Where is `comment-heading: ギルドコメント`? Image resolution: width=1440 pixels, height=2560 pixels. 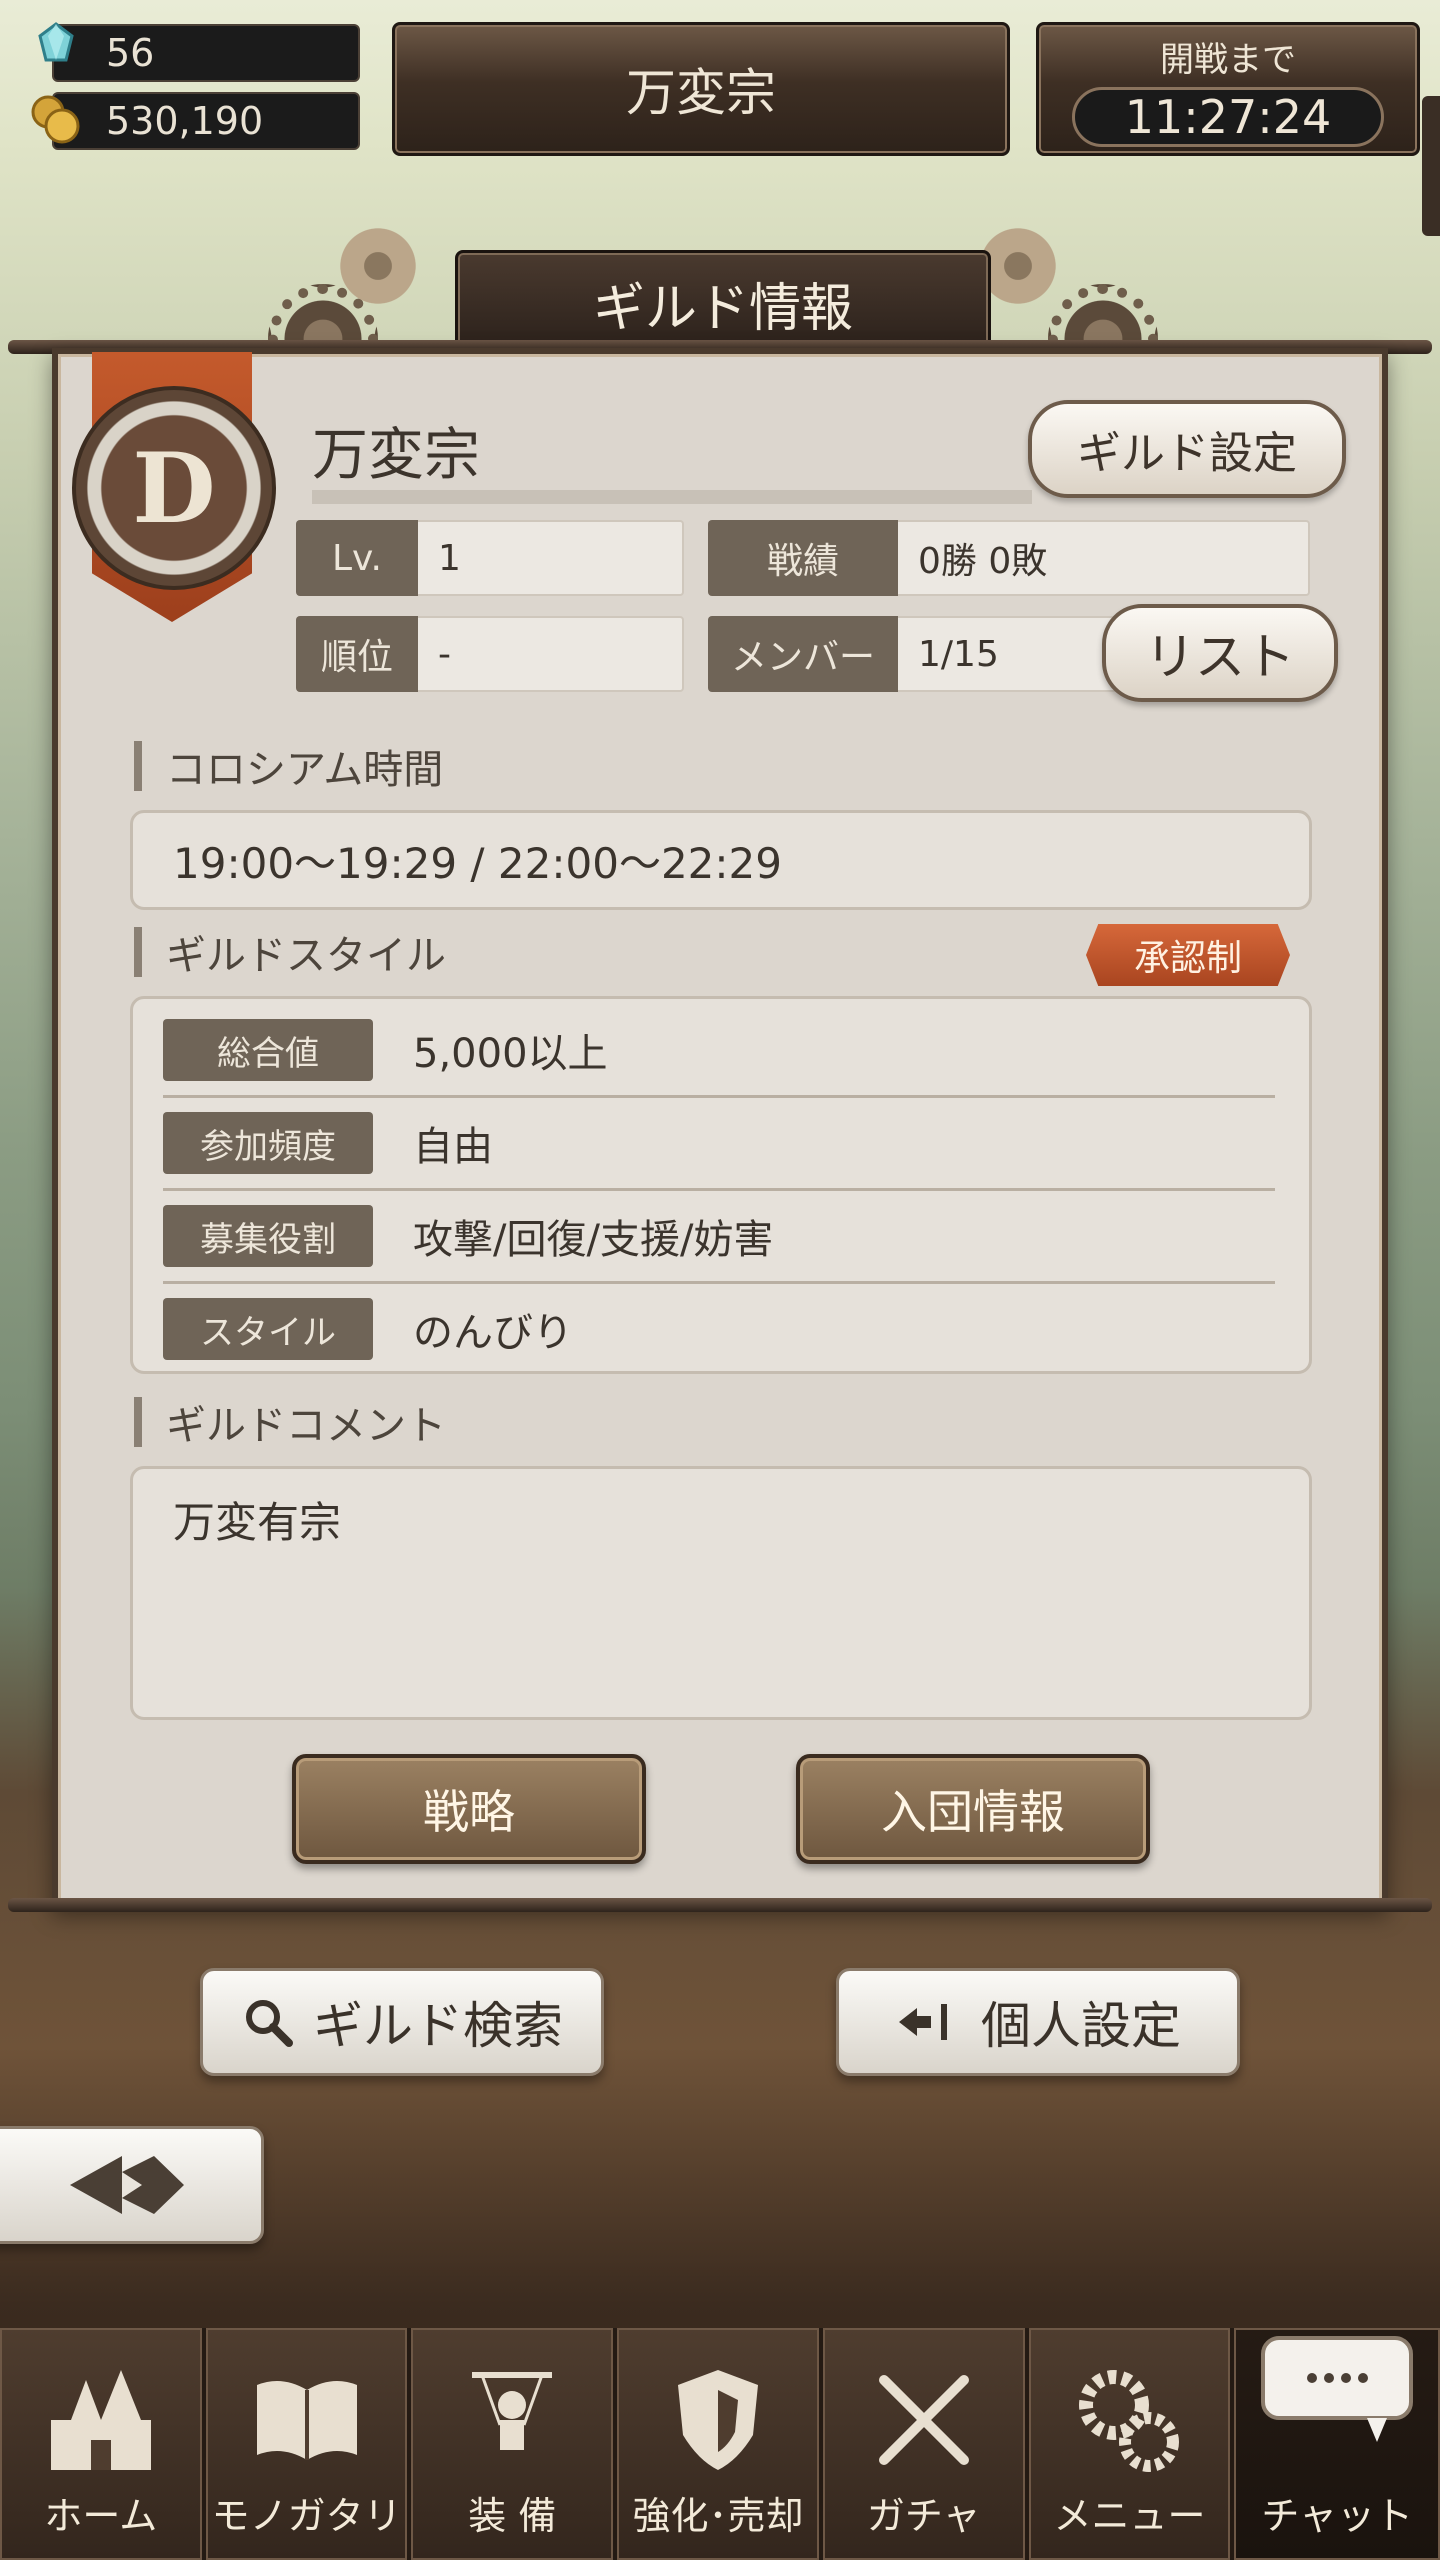
comment-heading: ギルドコメント is located at coordinates (290, 1422).